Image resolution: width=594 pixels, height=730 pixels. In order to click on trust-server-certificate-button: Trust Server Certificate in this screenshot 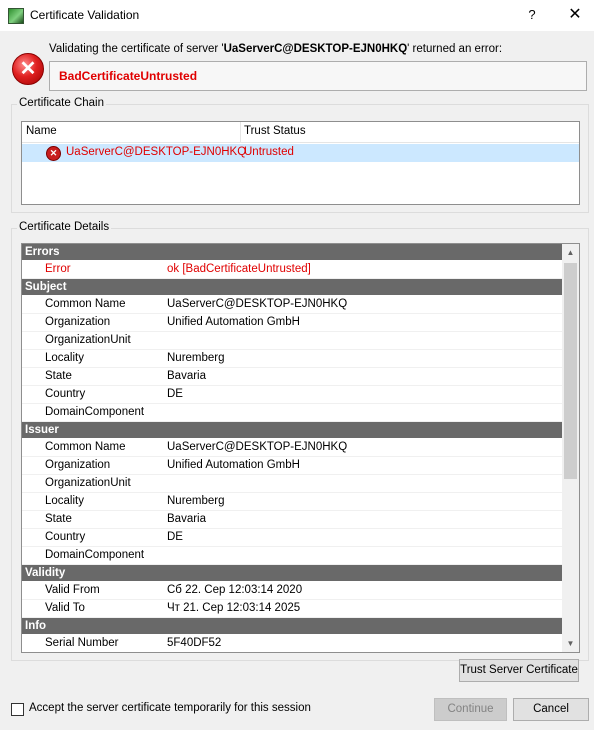, I will do `click(519, 670)`.